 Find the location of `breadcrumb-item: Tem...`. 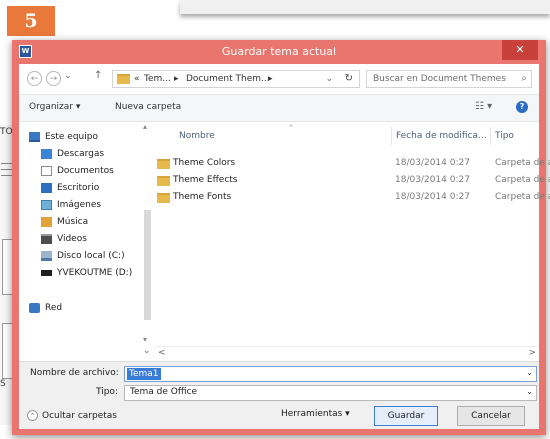

breadcrumb-item: Tem... is located at coordinates (157, 79).